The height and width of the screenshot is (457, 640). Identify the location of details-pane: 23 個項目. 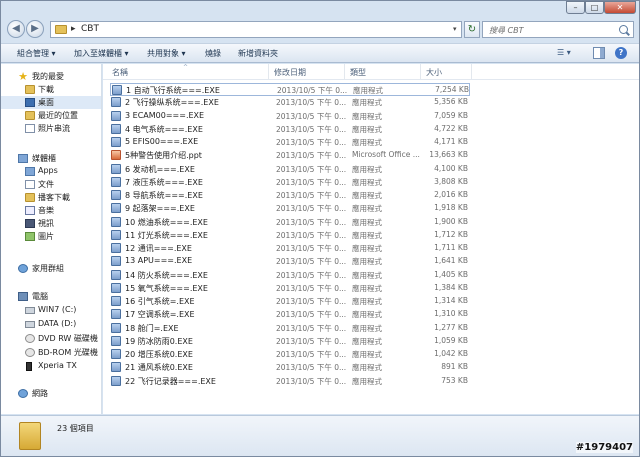
(320, 435).